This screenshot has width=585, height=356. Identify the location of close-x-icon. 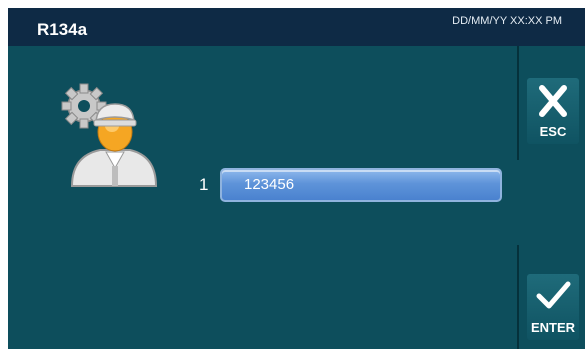
(553, 101).